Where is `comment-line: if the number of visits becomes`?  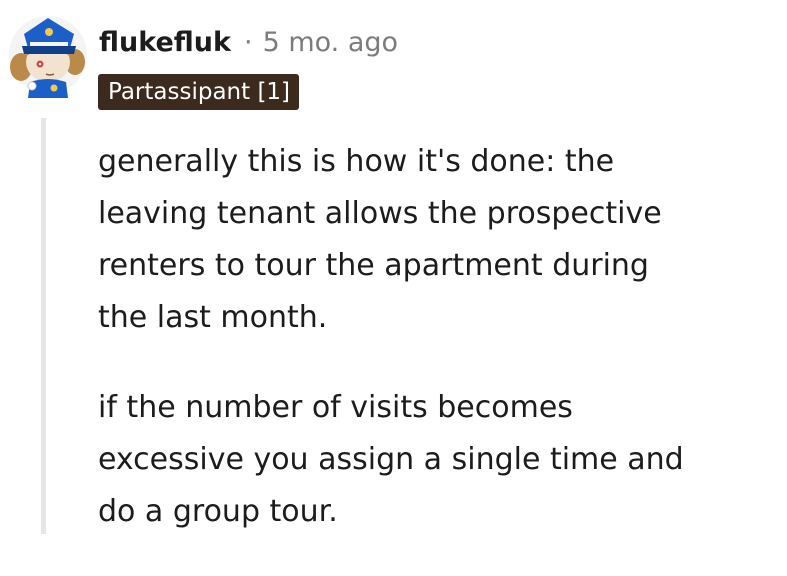 comment-line: if the number of visits becomes is located at coordinates (335, 407).